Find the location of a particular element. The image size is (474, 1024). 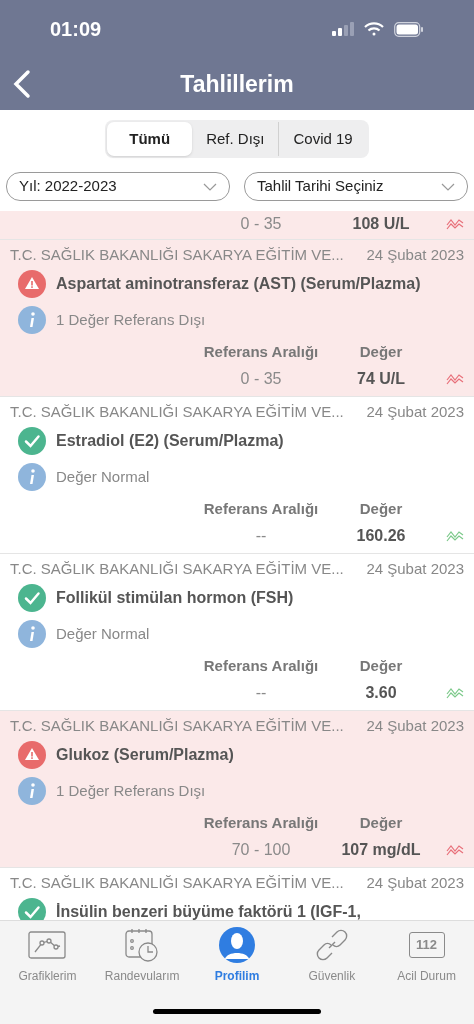

tab-bar-item: Profilim is located at coordinates (237, 956).